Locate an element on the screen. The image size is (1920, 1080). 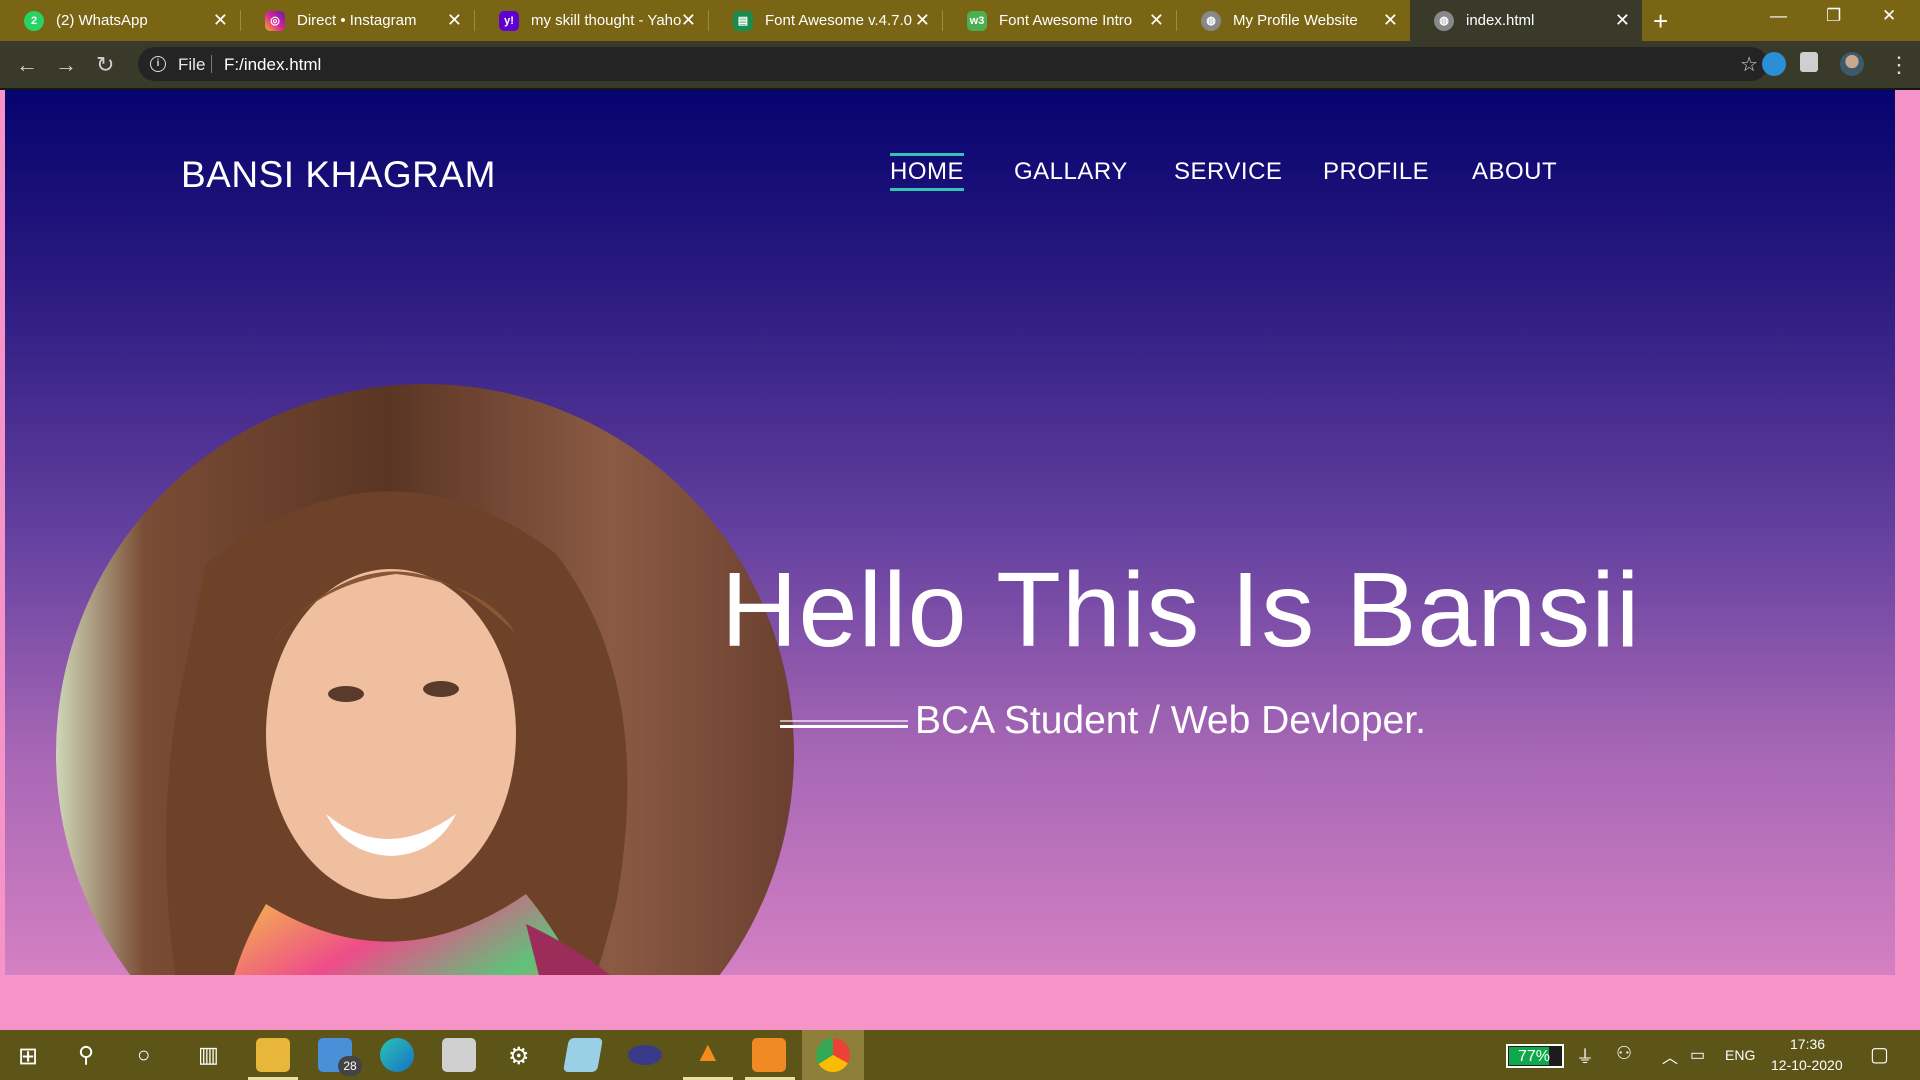
new-tab-button: + is located at coordinates (1660, 21).